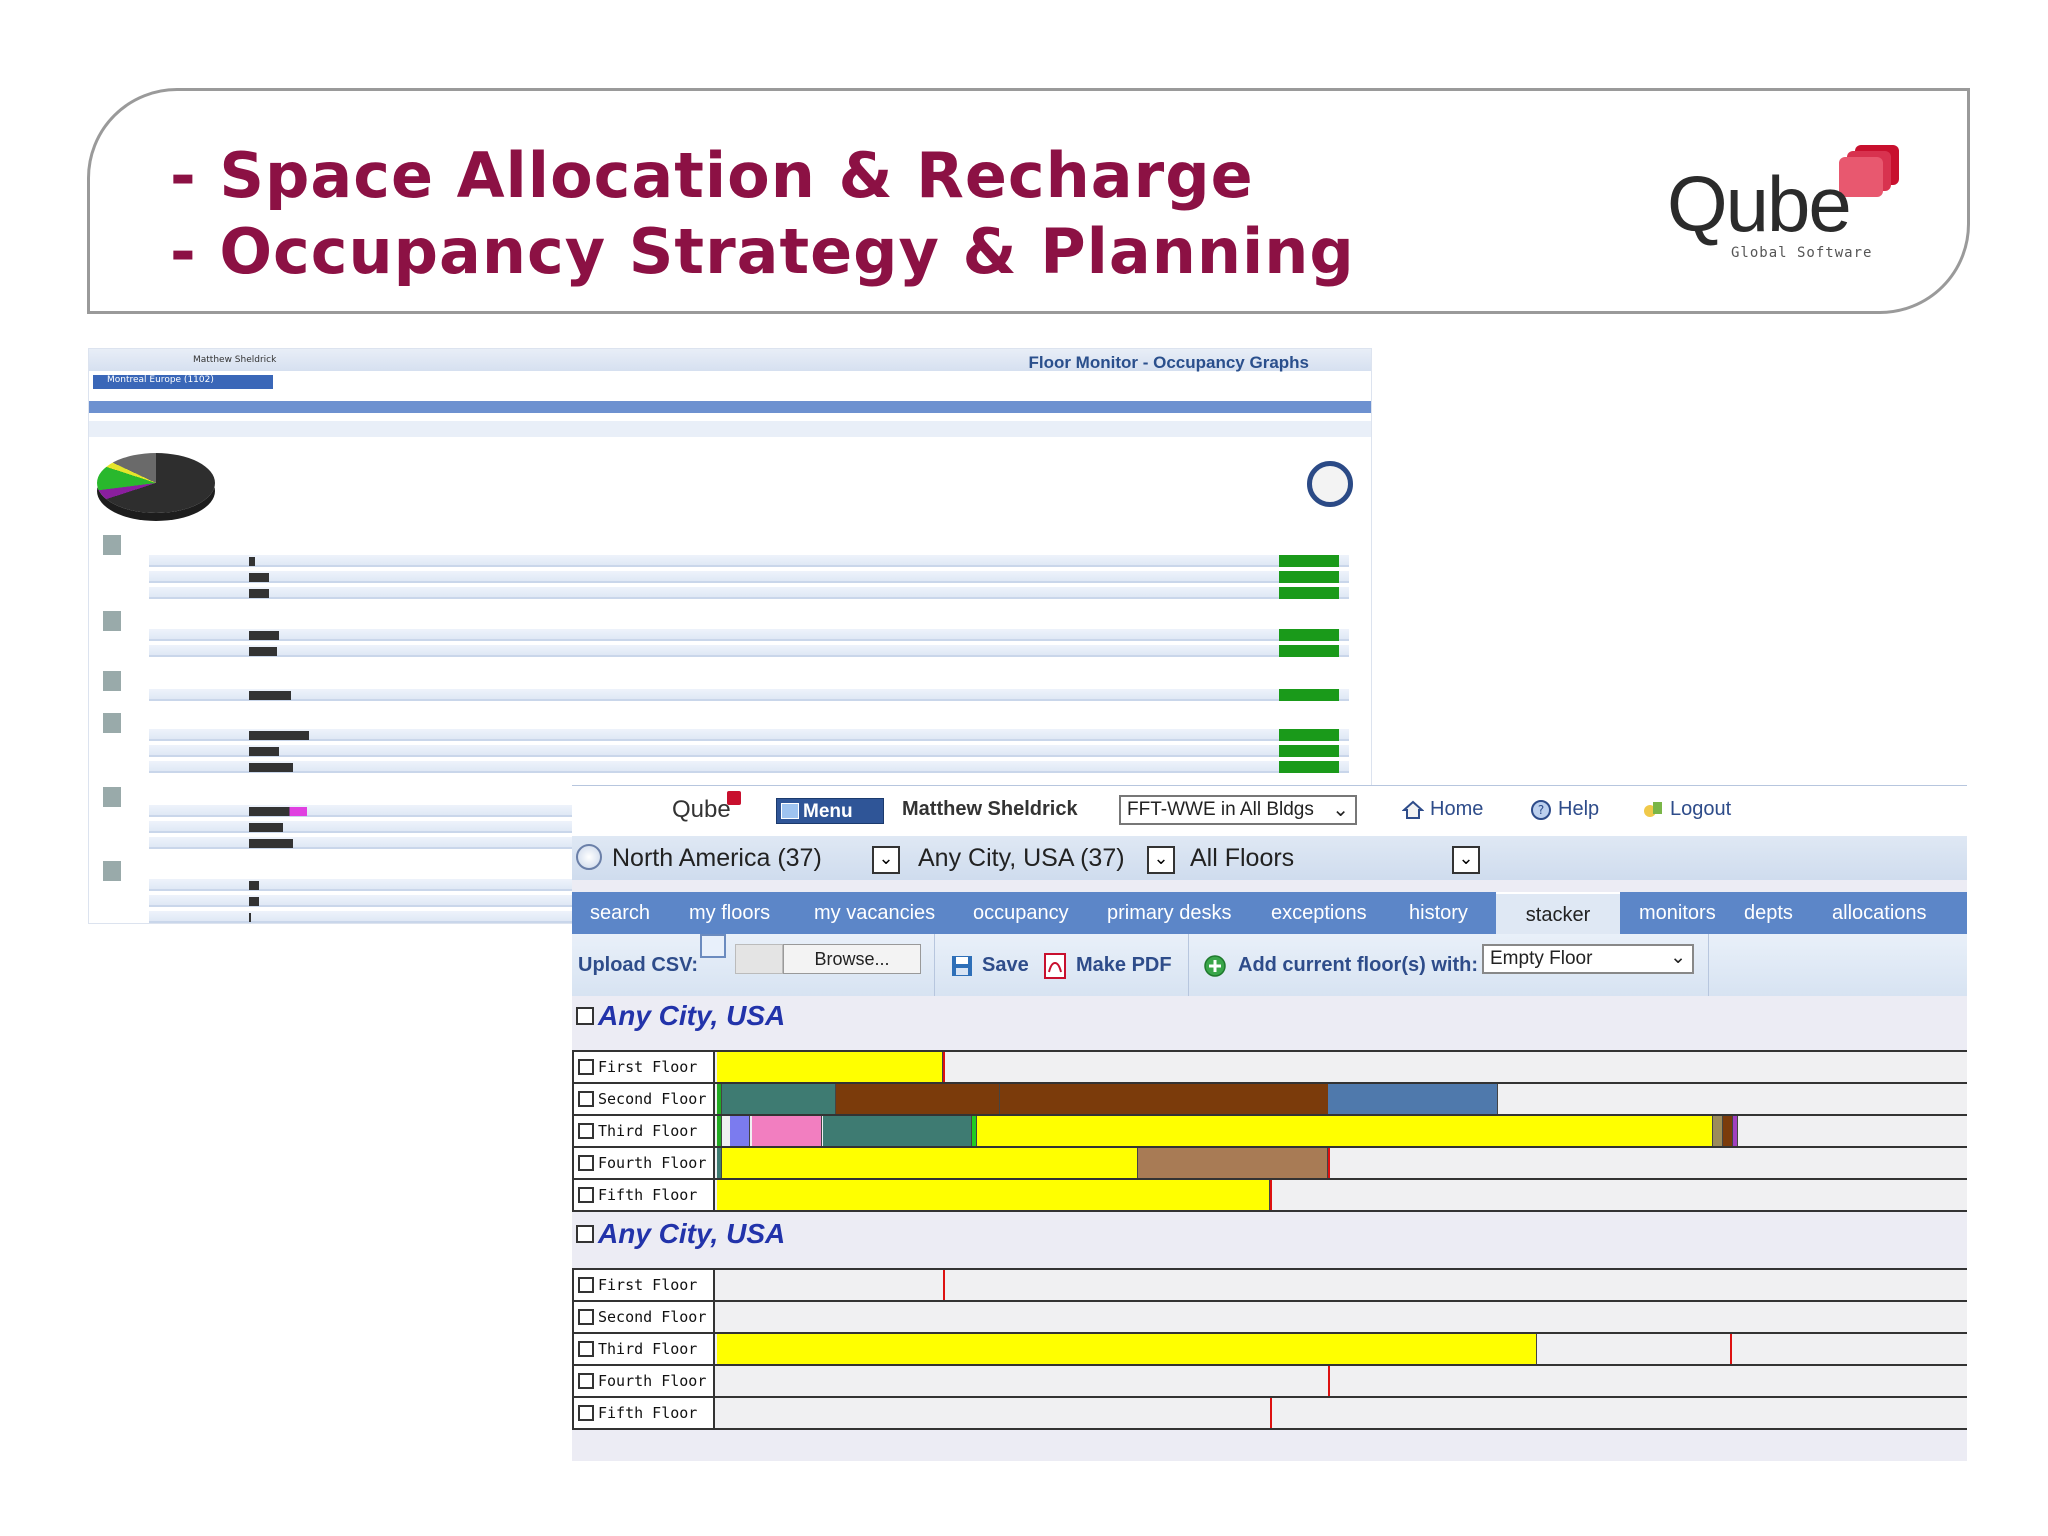 The image size is (2048, 1536). Describe the element at coordinates (713, 946) in the screenshot. I see `csv-file-icon` at that location.